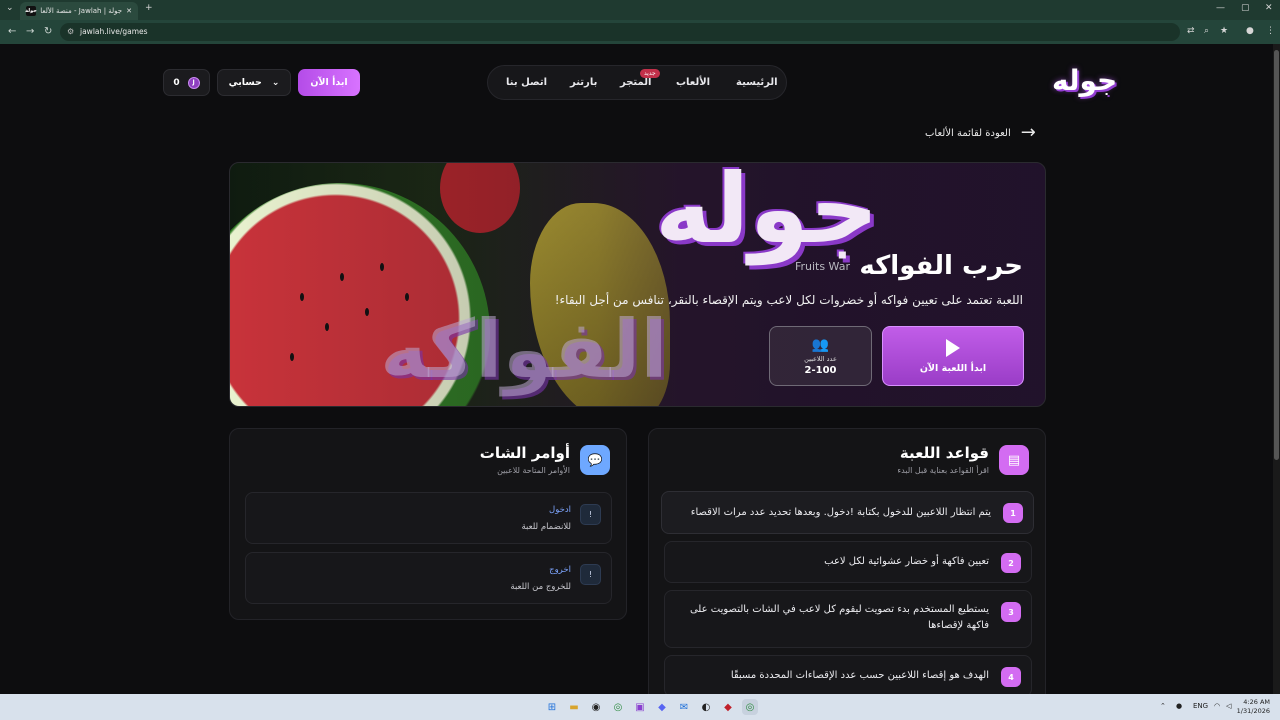  What do you see at coordinates (81, 11) in the screenshot?
I see `tab-title: جولة | Jawlah - منصة الألعاب الـ` at bounding box center [81, 11].